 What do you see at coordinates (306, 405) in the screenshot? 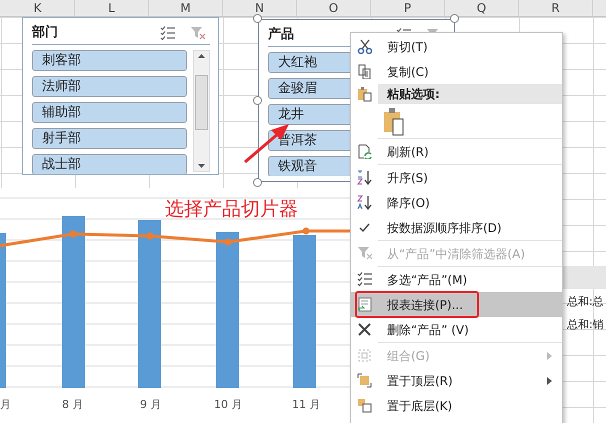
I see `axis-label: 11 月` at bounding box center [306, 405].